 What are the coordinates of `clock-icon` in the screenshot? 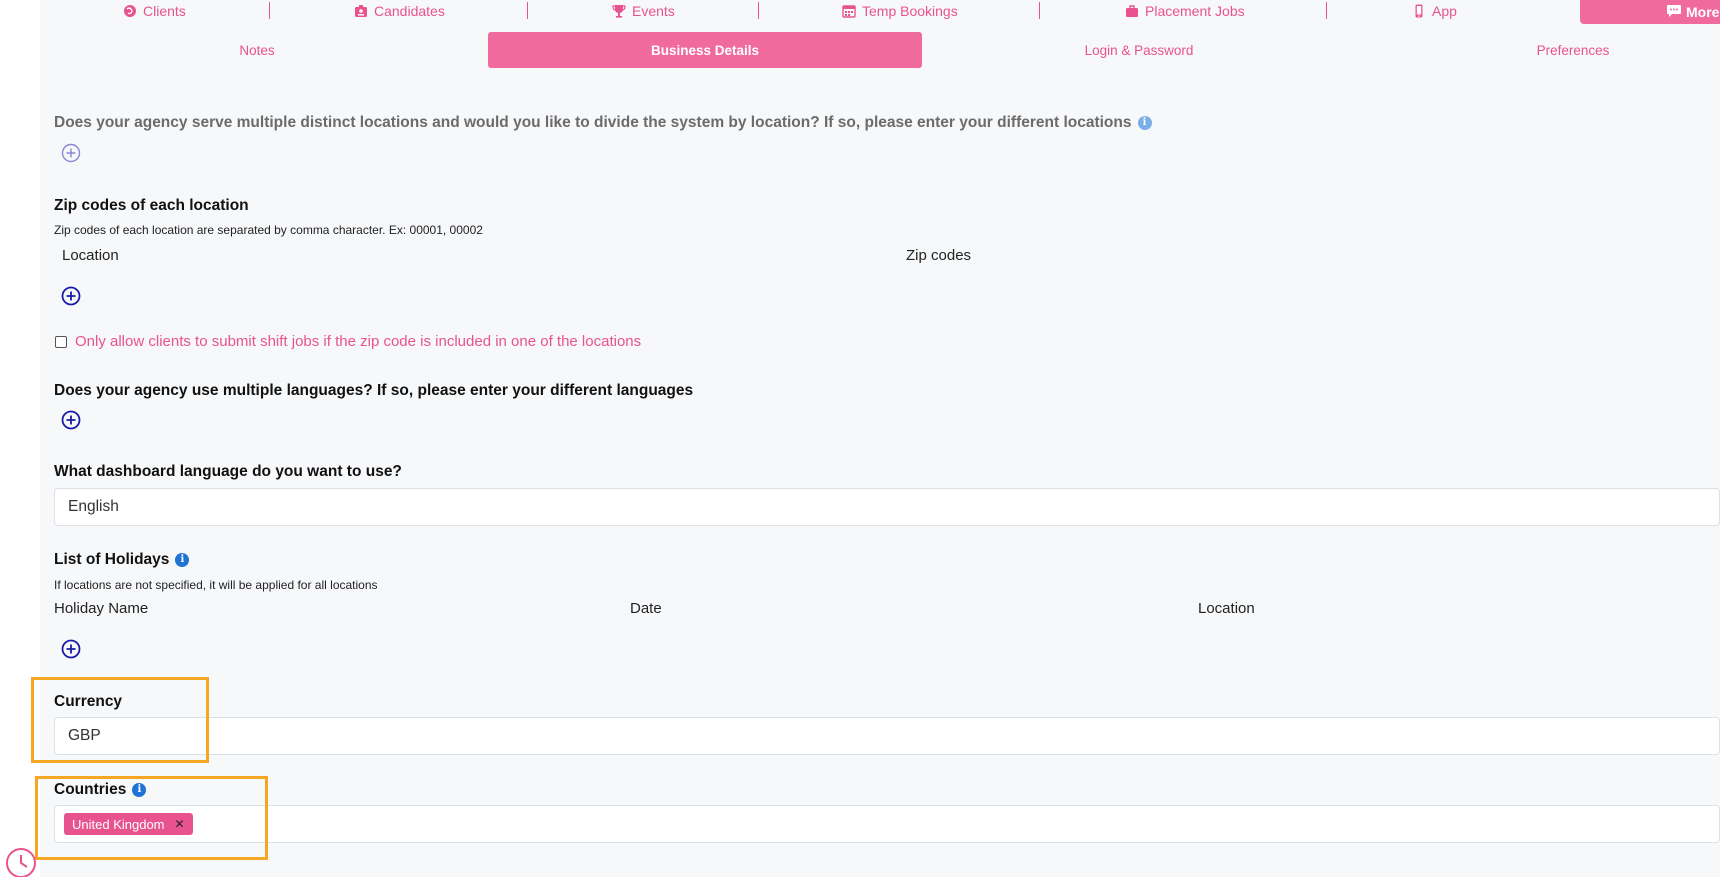 It's located at (21, 862).